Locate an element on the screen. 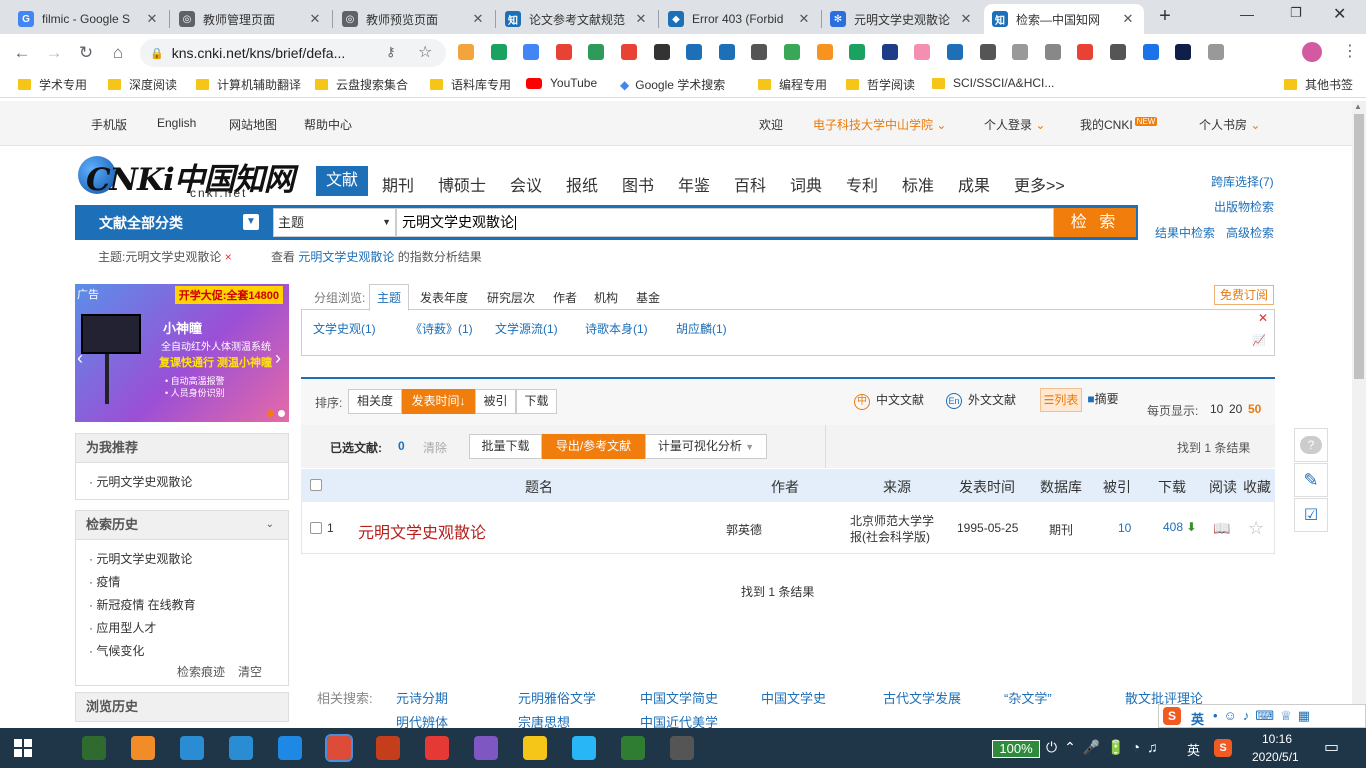 This screenshot has width=1366, height=768. forward-icon: → is located at coordinates (54, 53).